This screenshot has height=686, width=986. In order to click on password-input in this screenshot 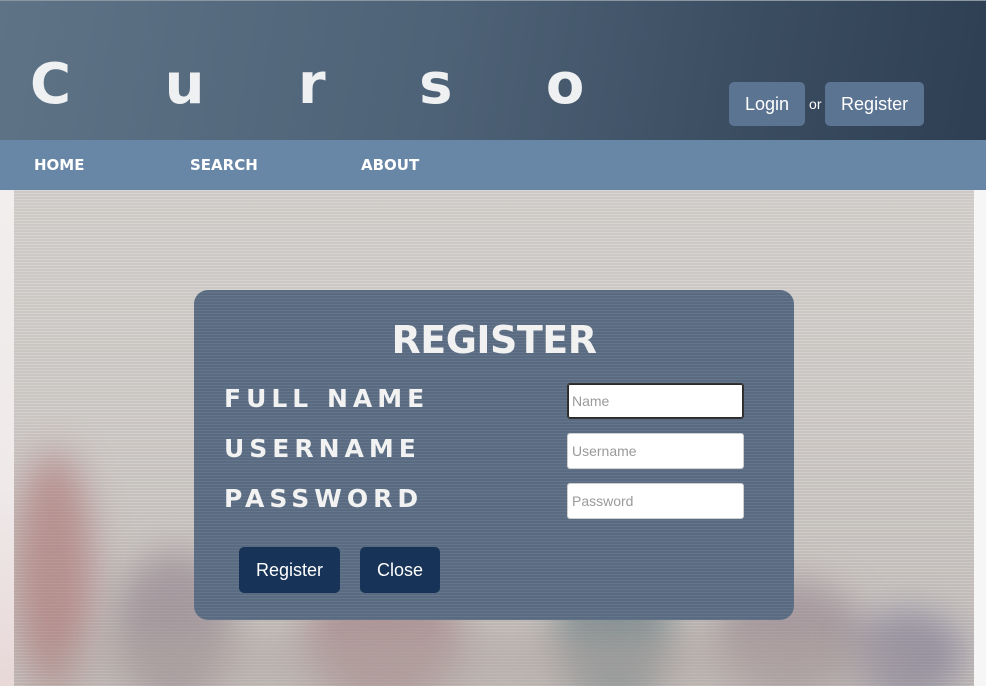, I will do `click(655, 501)`.